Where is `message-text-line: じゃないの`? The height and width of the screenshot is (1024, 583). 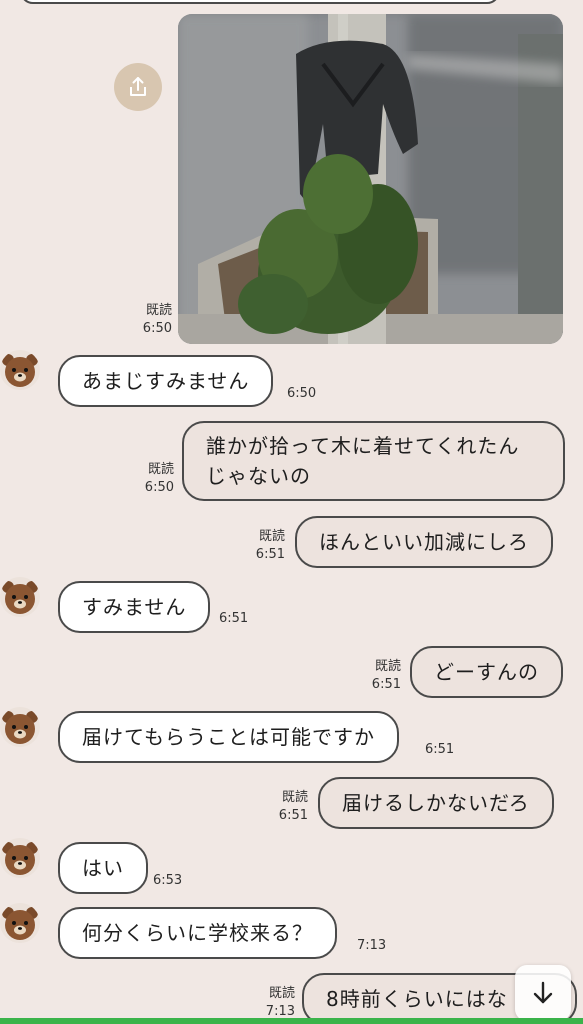 message-text-line: じゃないの is located at coordinates (258, 476).